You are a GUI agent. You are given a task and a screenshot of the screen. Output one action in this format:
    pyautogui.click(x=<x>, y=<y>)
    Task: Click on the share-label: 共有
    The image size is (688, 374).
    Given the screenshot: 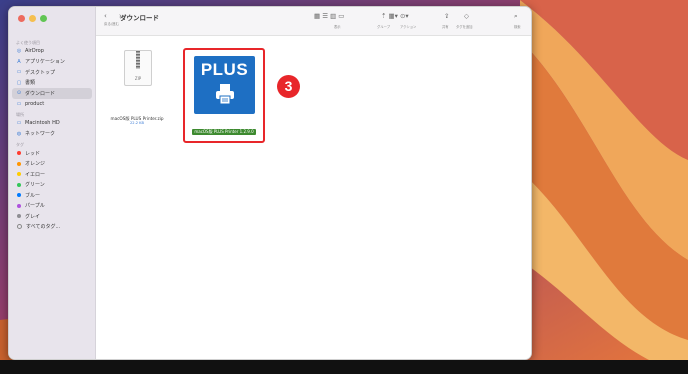 What is the action you would take?
    pyautogui.click(x=445, y=27)
    